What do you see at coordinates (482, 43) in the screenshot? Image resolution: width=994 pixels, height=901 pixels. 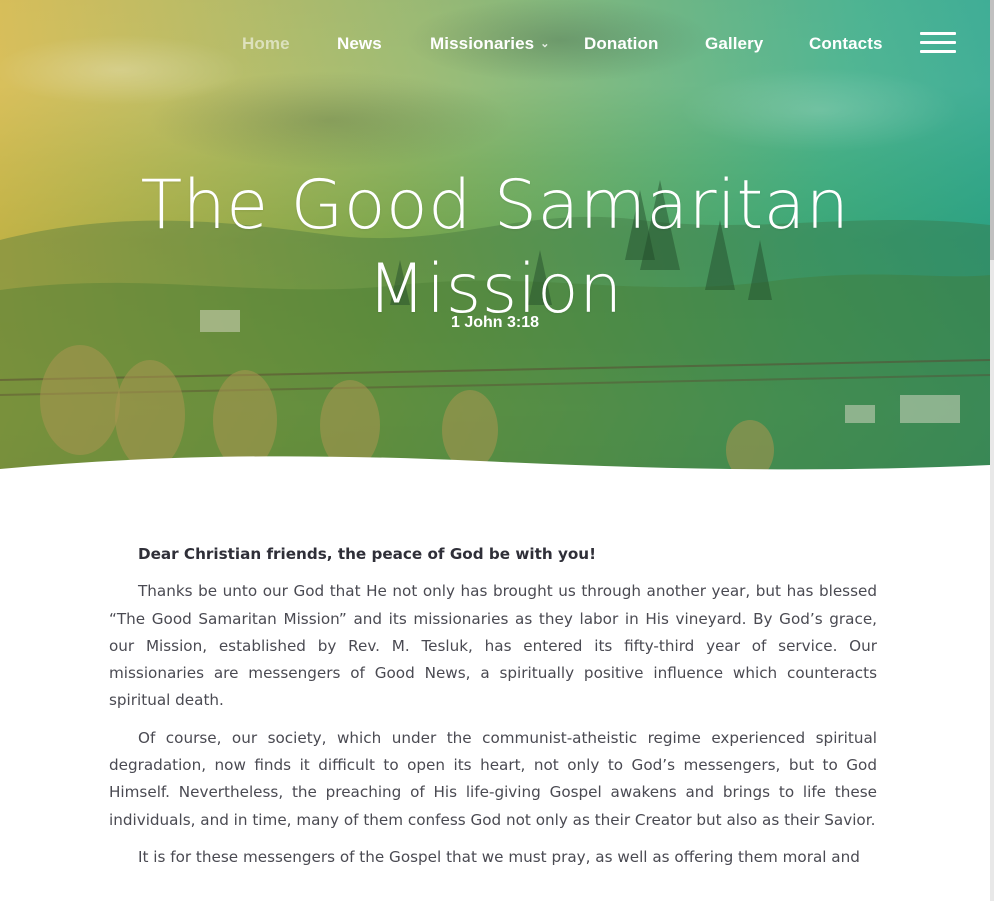 I see `nav-missionaries-label: Missionaries` at bounding box center [482, 43].